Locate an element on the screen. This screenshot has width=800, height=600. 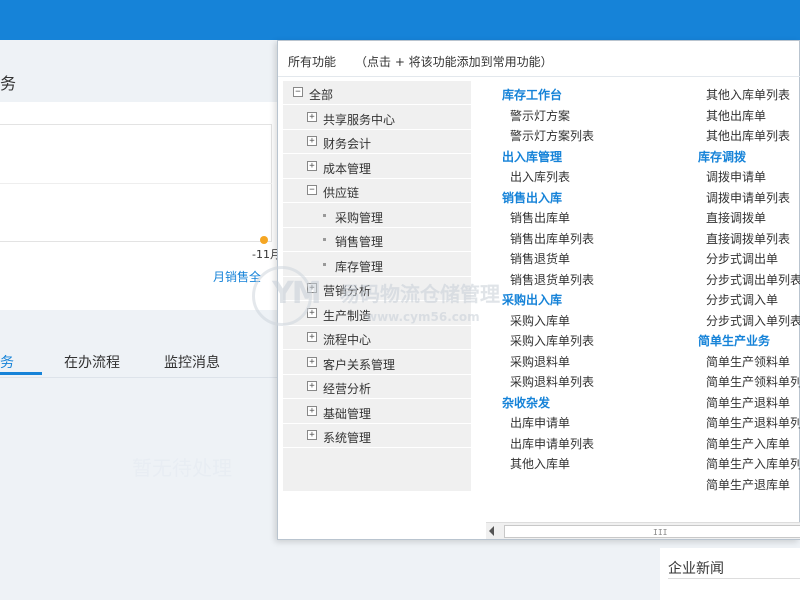
tree-node: 采购管理 is located at coordinates (377, 216).